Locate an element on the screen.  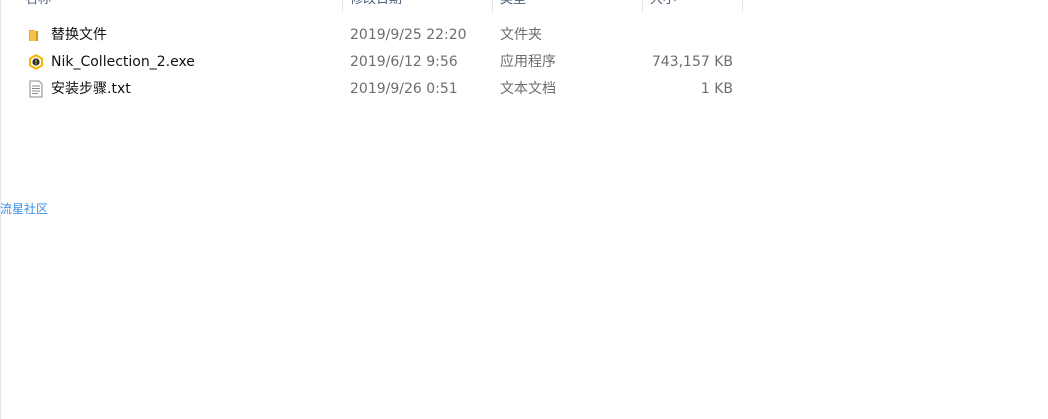
file-date: 2019/9/26 0:51 is located at coordinates (404, 89).